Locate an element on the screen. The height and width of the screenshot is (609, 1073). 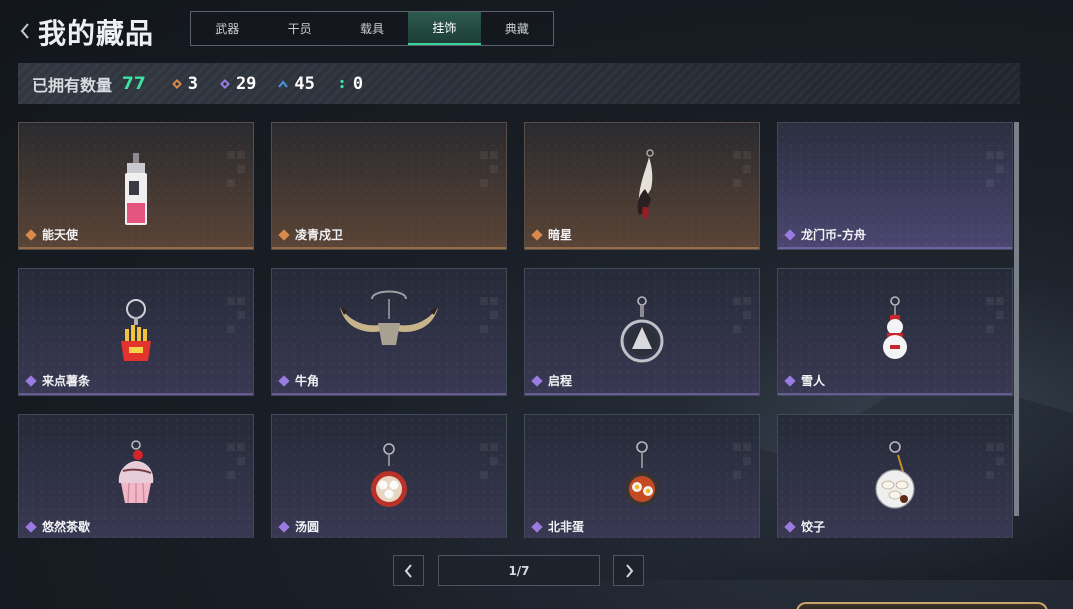
charm-card: 来点薯条 is located at coordinates (136, 332).